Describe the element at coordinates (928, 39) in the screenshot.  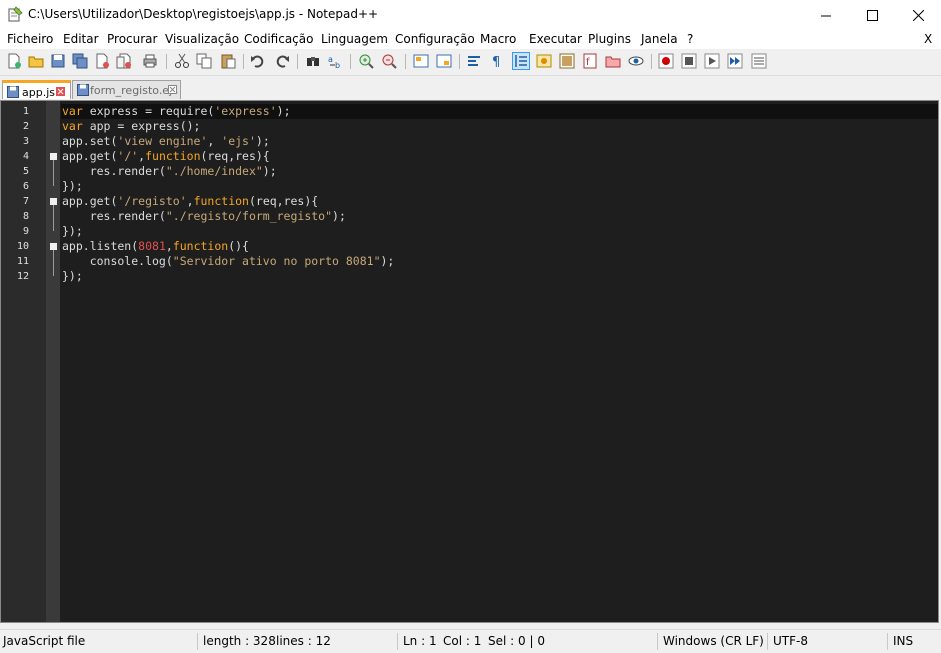
I see `close-document-button: X` at that location.